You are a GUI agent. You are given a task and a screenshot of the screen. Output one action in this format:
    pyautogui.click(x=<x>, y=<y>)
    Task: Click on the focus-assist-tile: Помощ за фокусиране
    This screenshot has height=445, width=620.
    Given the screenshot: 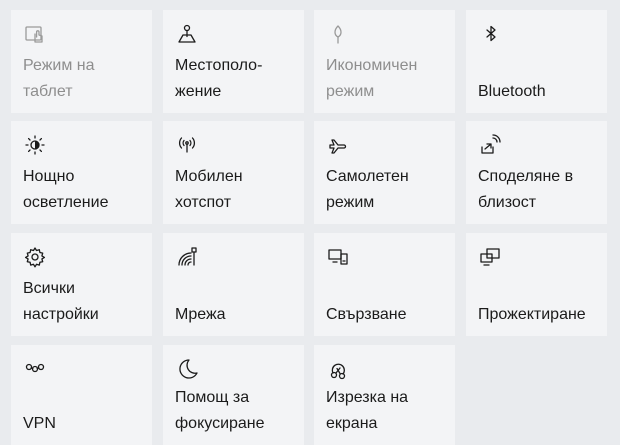 What is the action you would take?
    pyautogui.click(x=233, y=395)
    